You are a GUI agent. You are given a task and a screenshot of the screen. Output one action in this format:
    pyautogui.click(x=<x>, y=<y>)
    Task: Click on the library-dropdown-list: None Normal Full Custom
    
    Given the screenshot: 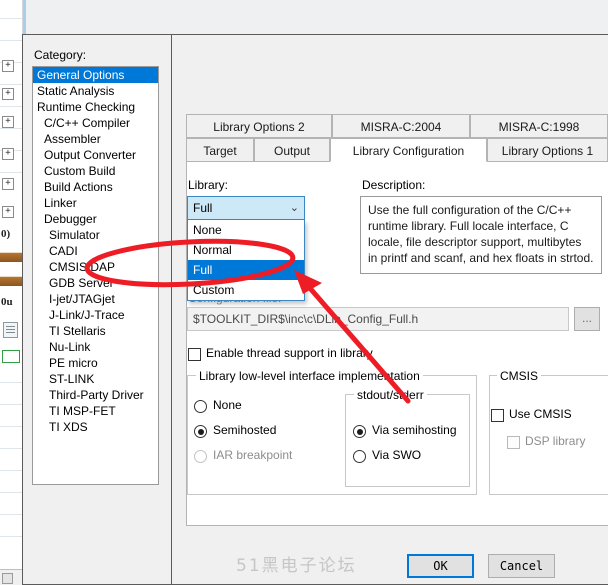 What is the action you would take?
    pyautogui.click(x=246, y=260)
    